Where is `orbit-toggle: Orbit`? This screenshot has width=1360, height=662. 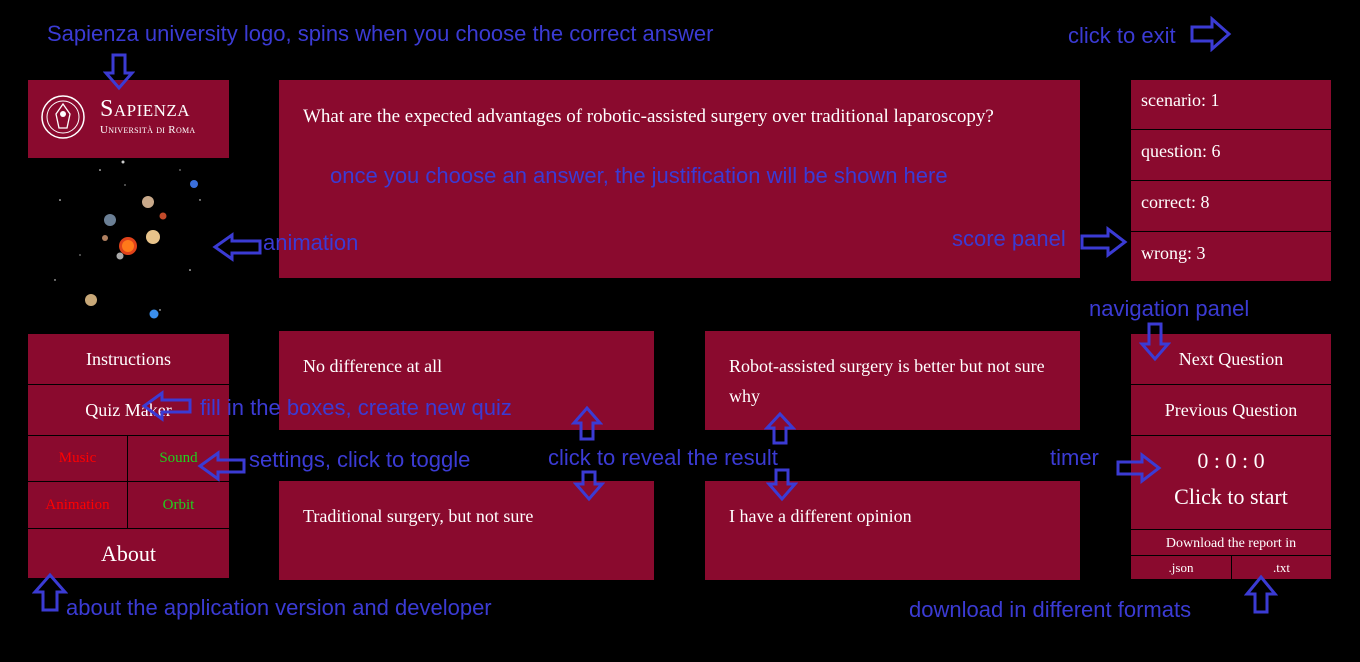 orbit-toggle: Orbit is located at coordinates (178, 505).